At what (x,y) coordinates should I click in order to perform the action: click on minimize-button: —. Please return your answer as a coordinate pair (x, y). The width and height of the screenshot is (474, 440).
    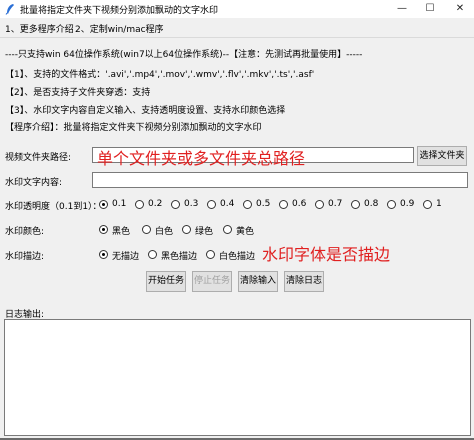
    Looking at the image, I should click on (402, 9).